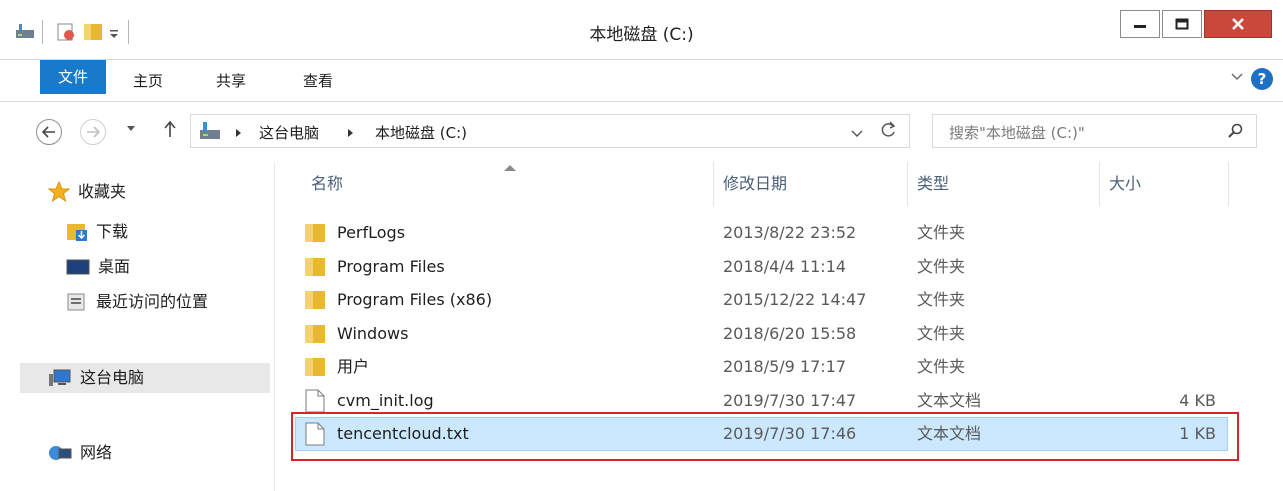 Image resolution: width=1283 pixels, height=491 pixels. I want to click on help-icon: ?, so click(1262, 79).